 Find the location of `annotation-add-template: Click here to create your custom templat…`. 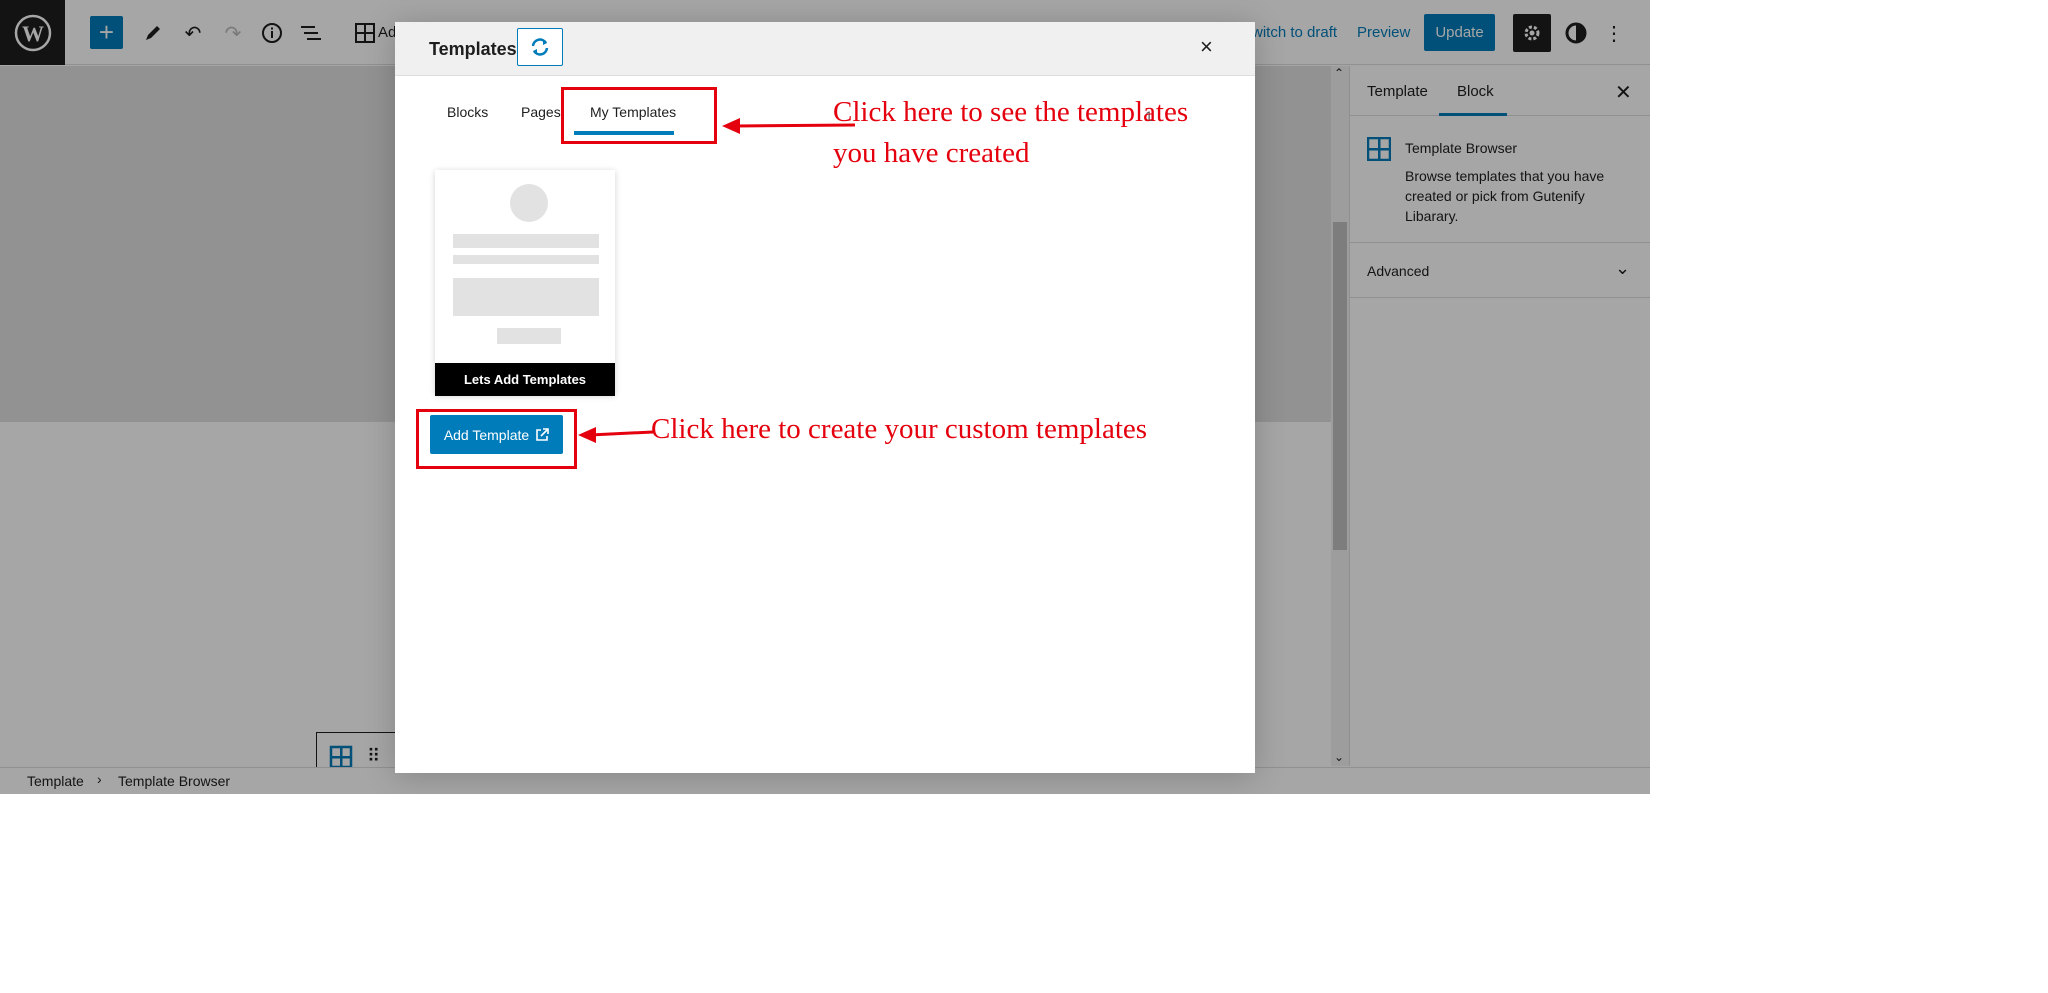

annotation-add-template: Click here to create your custom templat… is located at coordinates (899, 429).